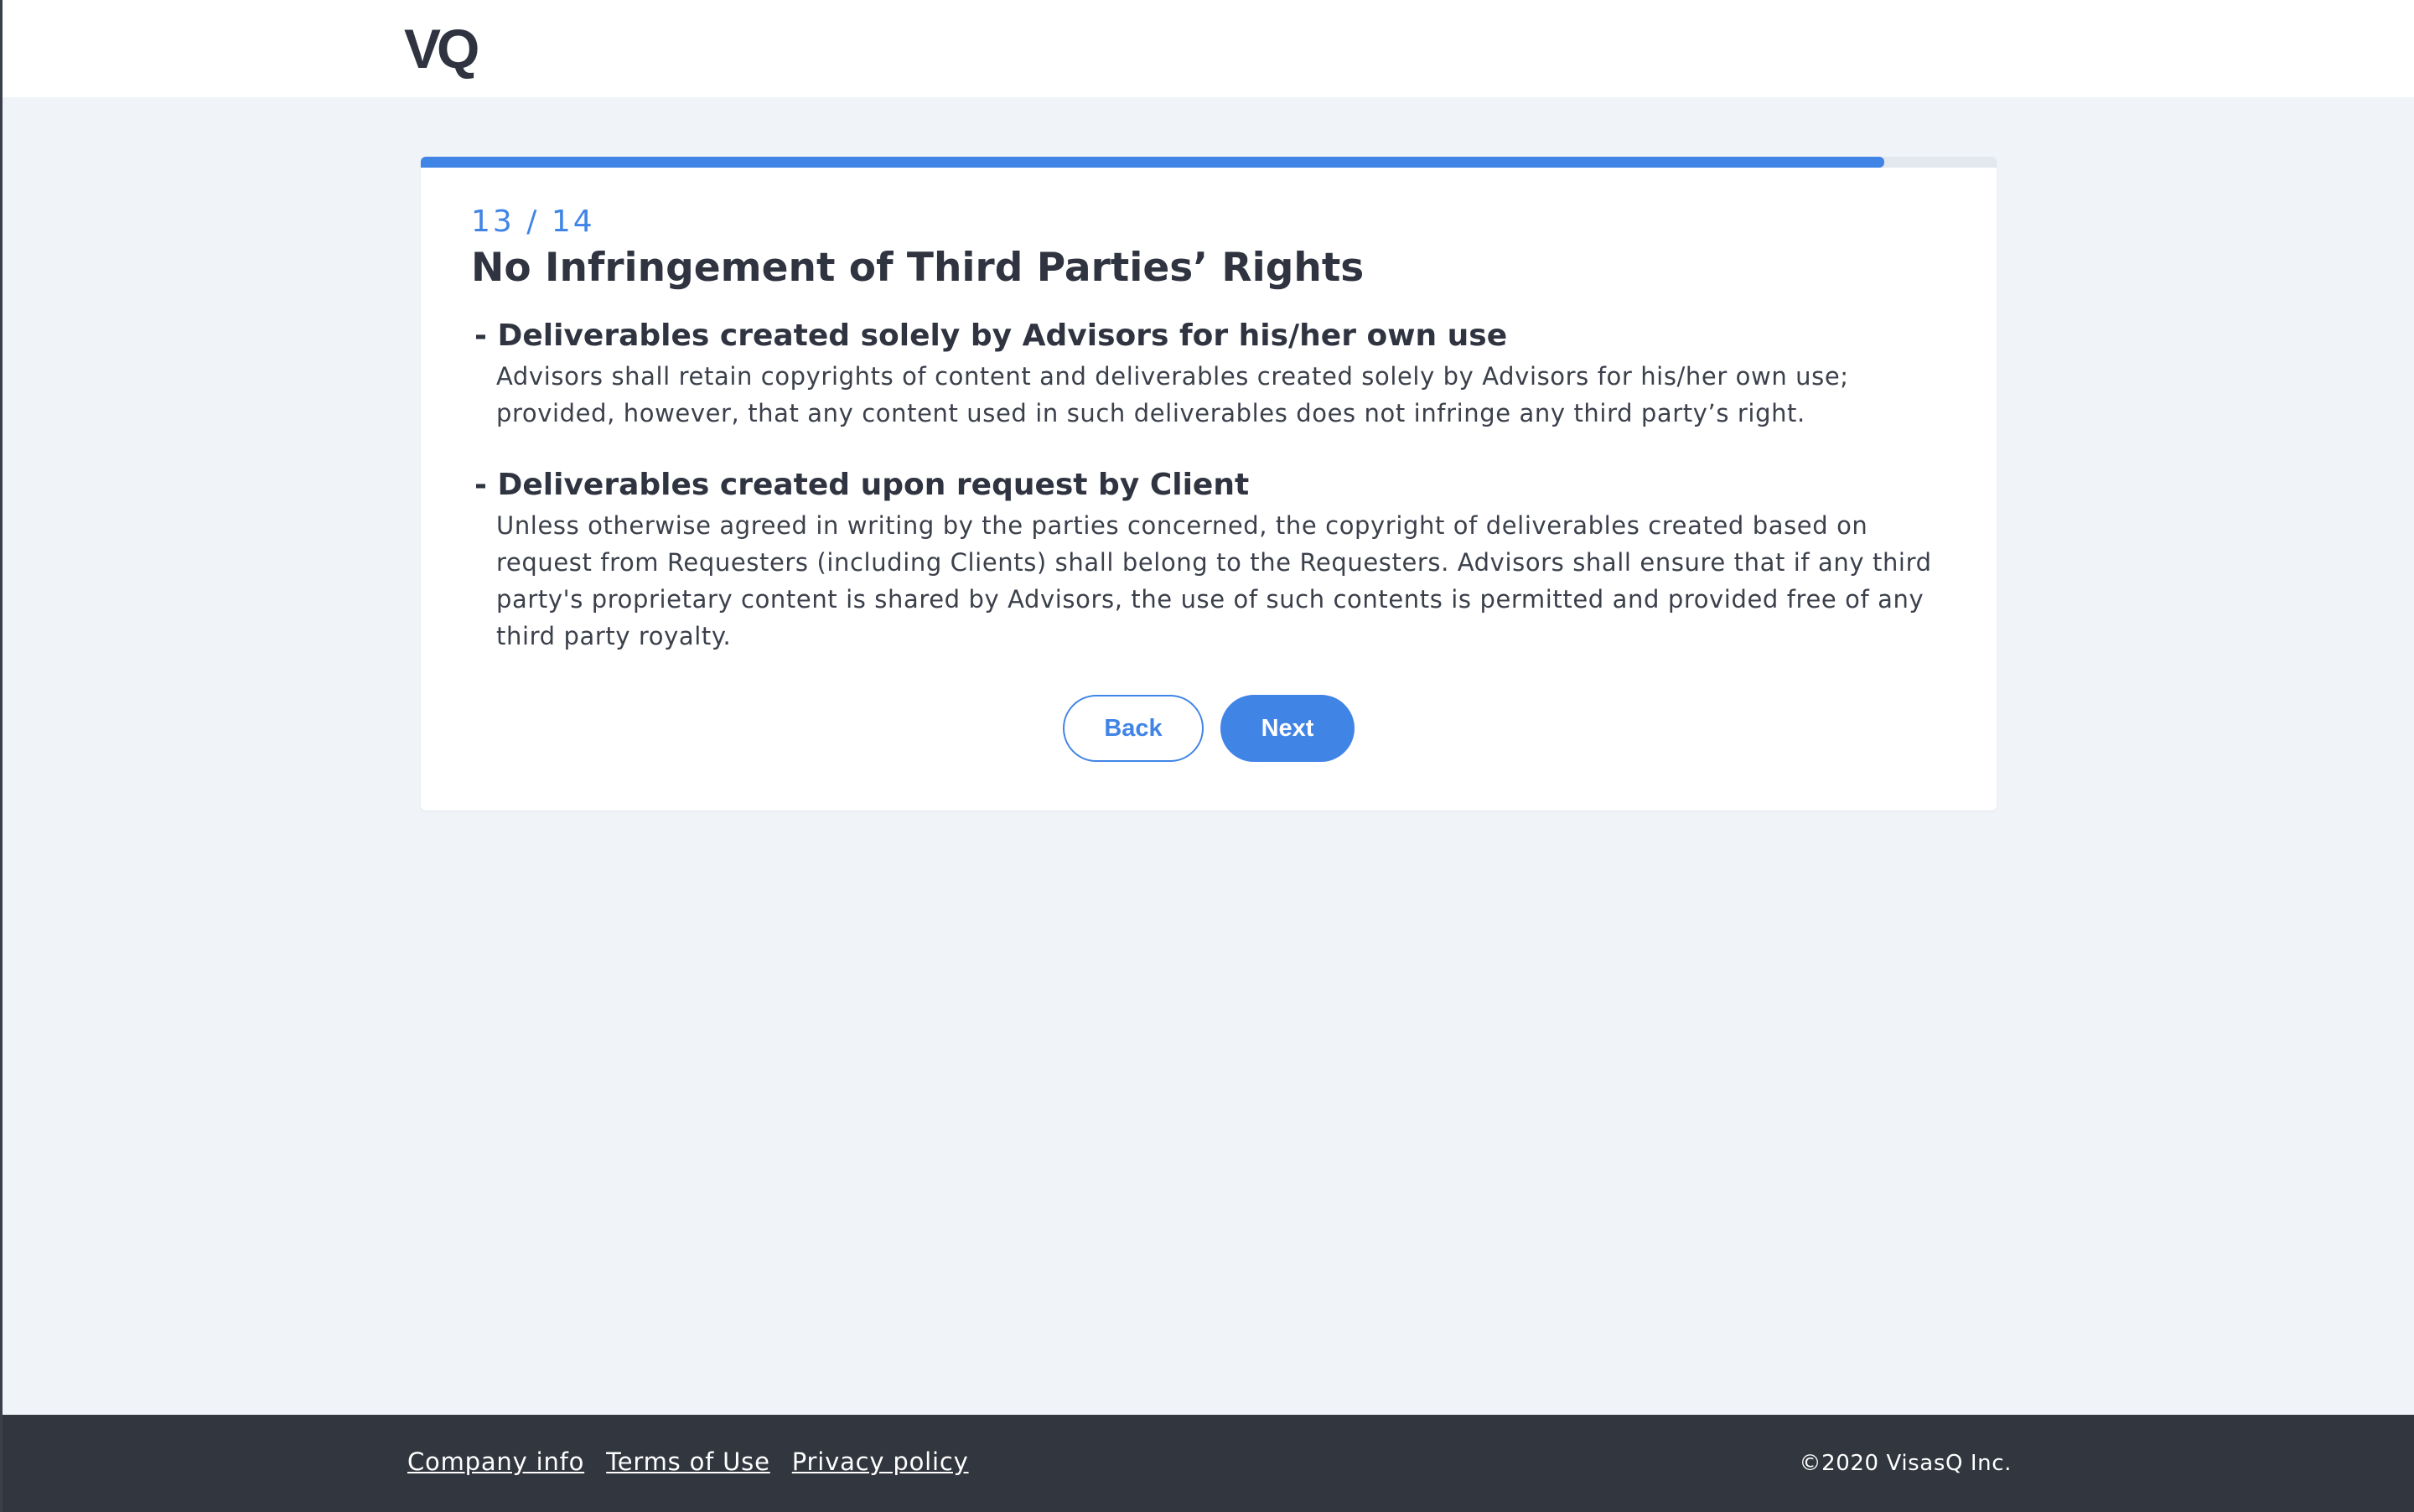 The width and height of the screenshot is (2414, 1512). I want to click on progress-bar-fill, so click(1153, 162).